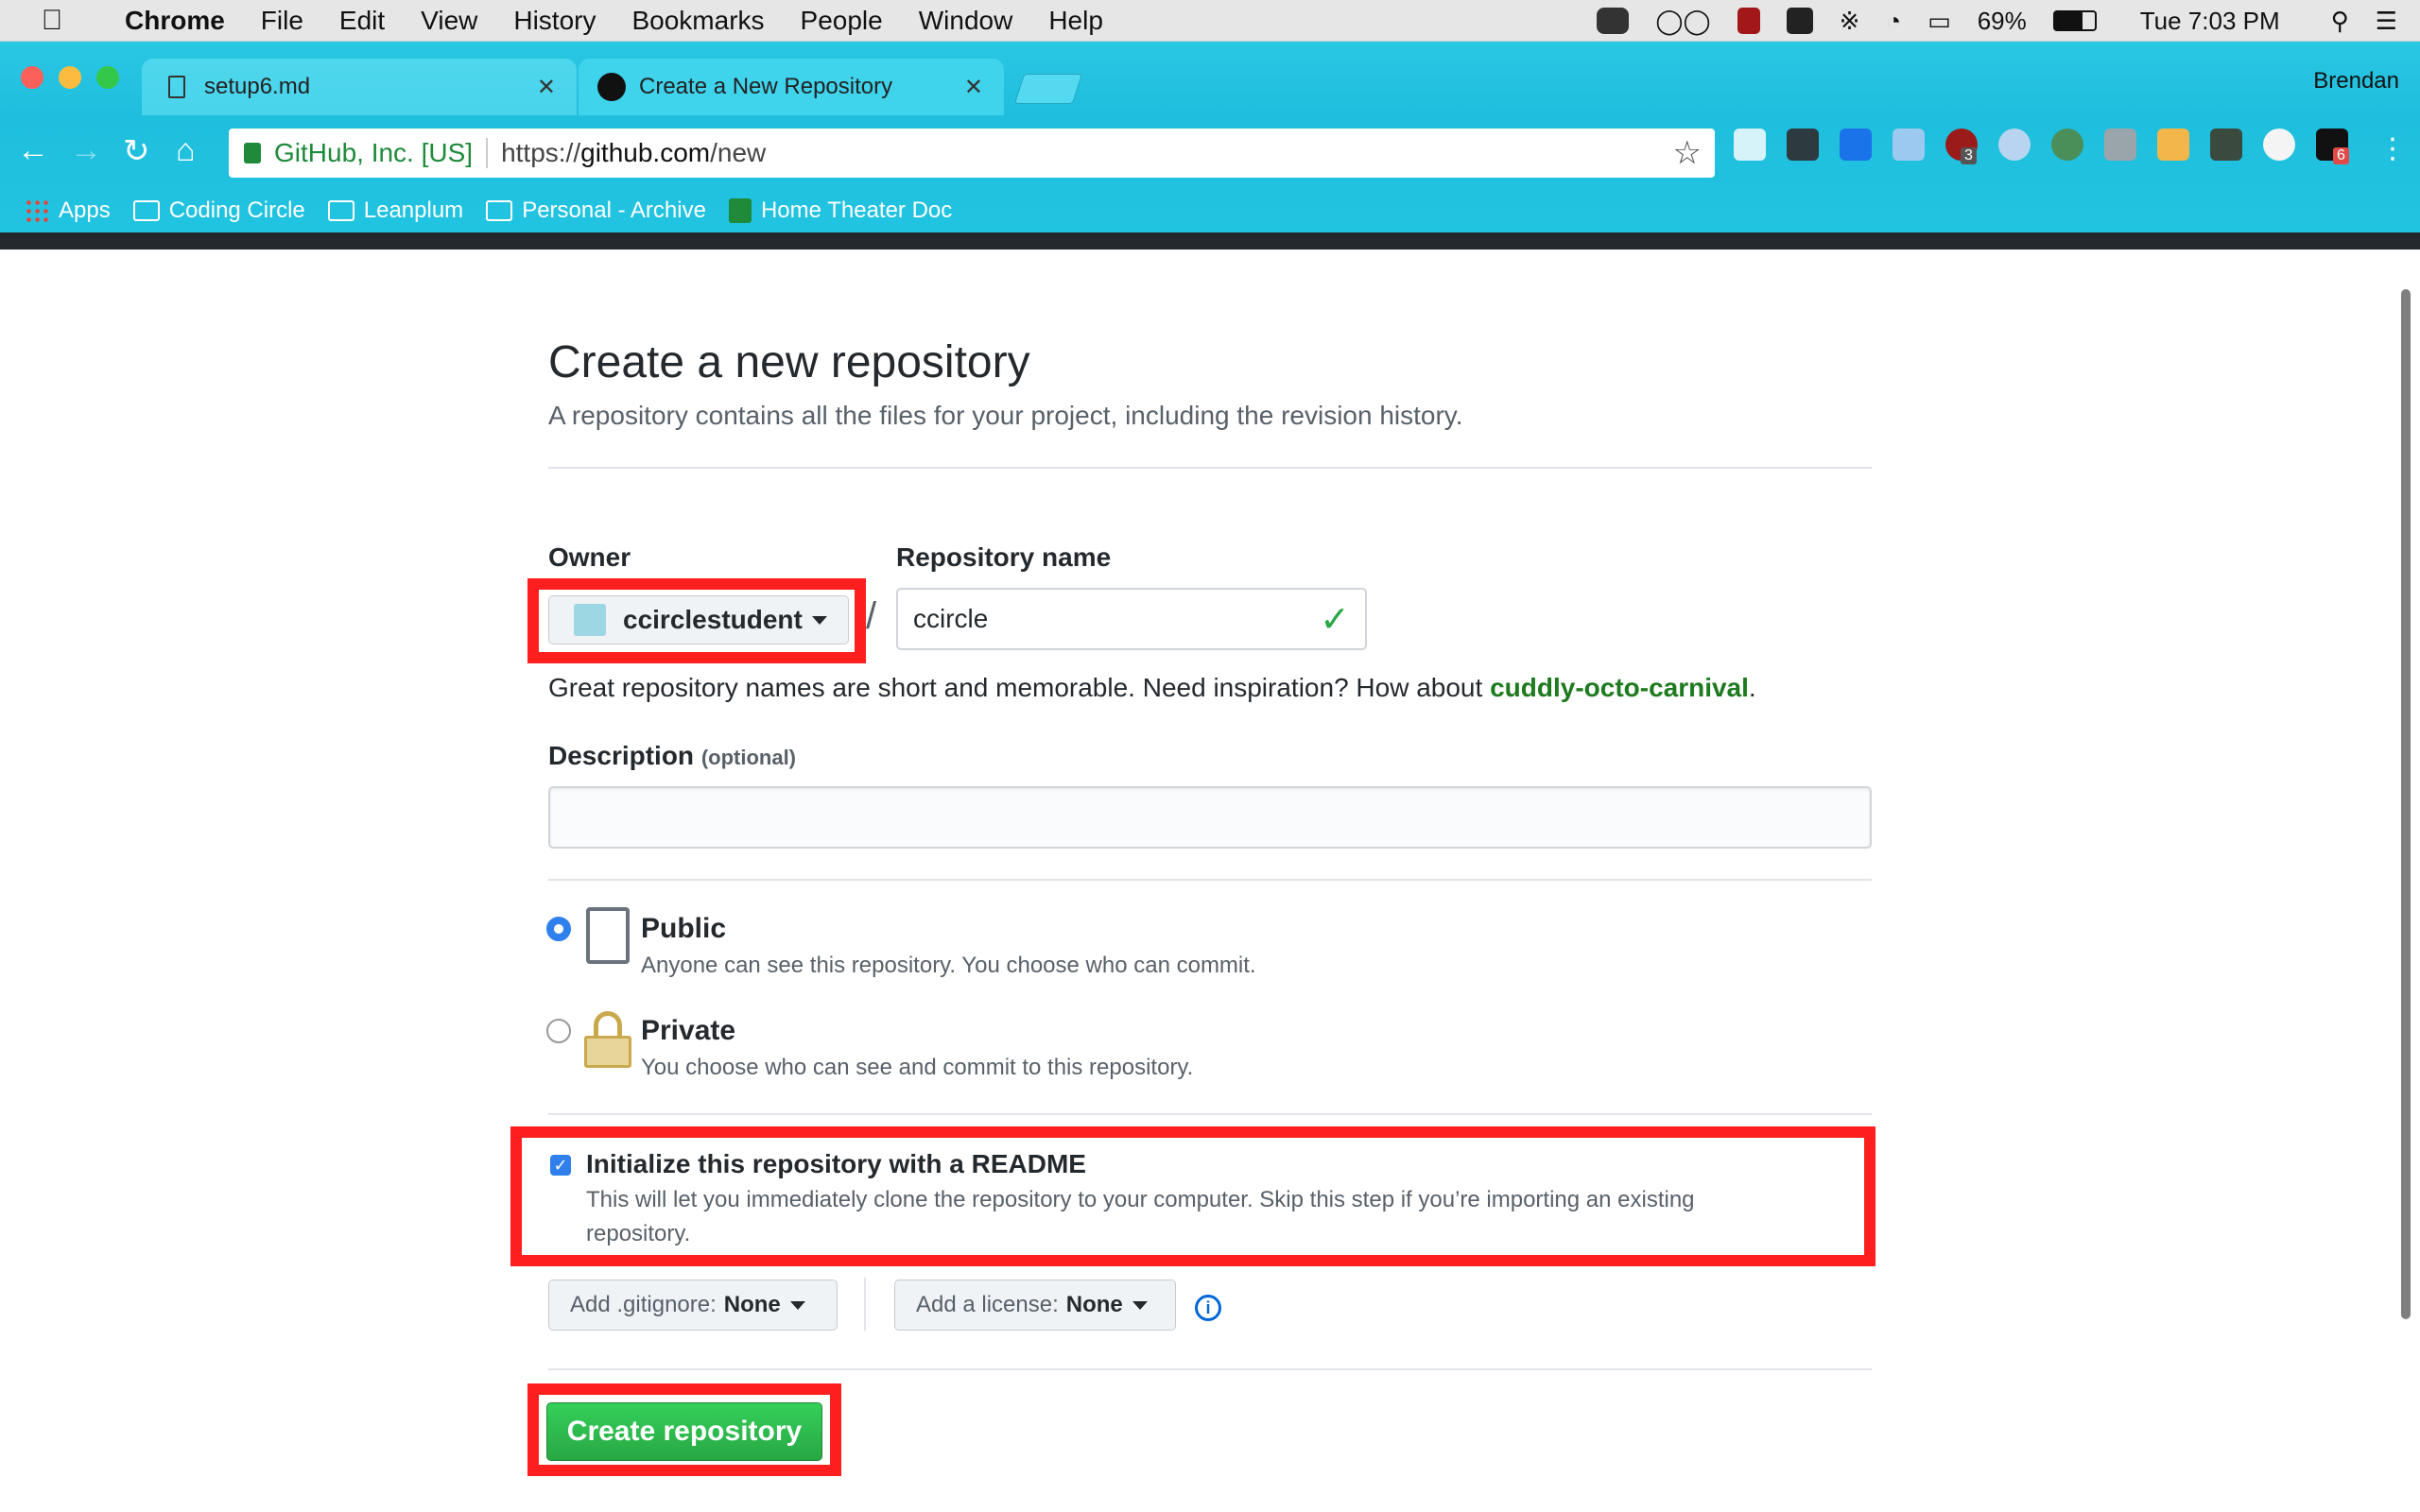  Describe the element at coordinates (2210, 21) in the screenshot. I see `clock: Tue 7:03 PM` at that location.